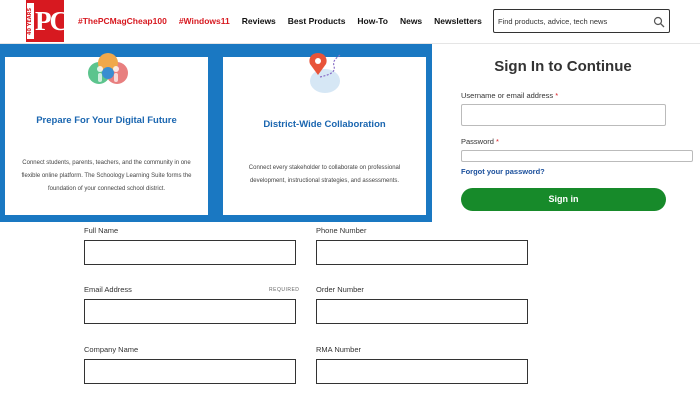 The image size is (700, 400). I want to click on username-label: Username or email address *, so click(510, 95).